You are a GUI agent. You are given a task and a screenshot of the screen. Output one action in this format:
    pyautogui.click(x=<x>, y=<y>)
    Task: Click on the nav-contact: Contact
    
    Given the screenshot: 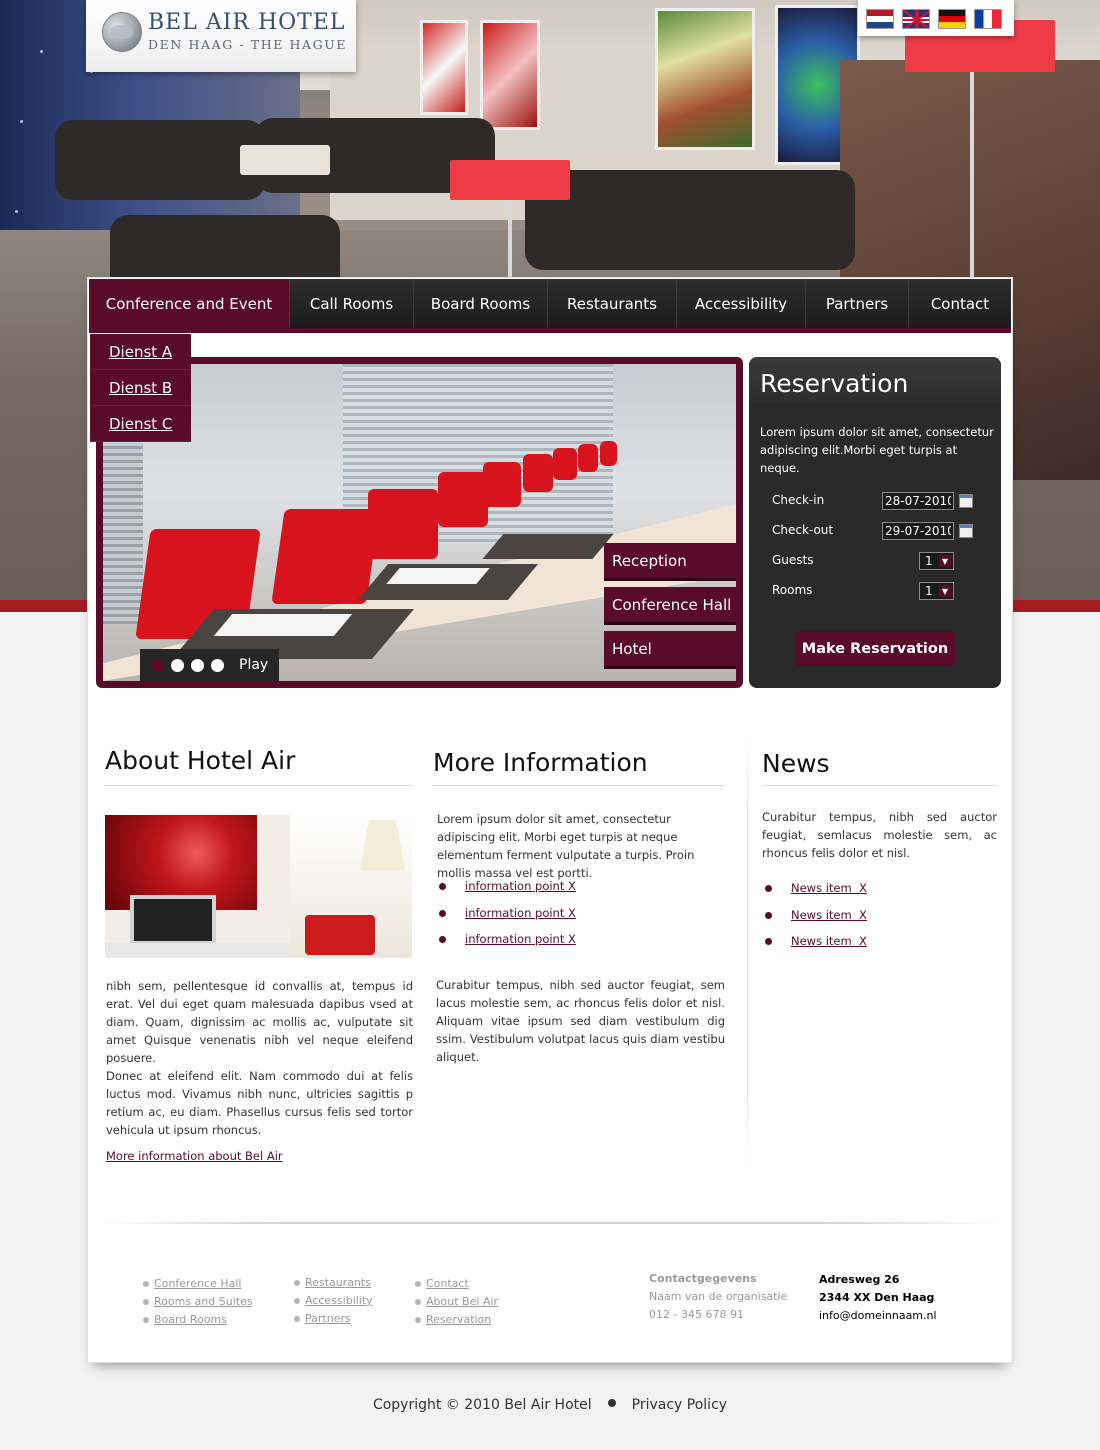 What is the action you would take?
    pyautogui.click(x=960, y=303)
    